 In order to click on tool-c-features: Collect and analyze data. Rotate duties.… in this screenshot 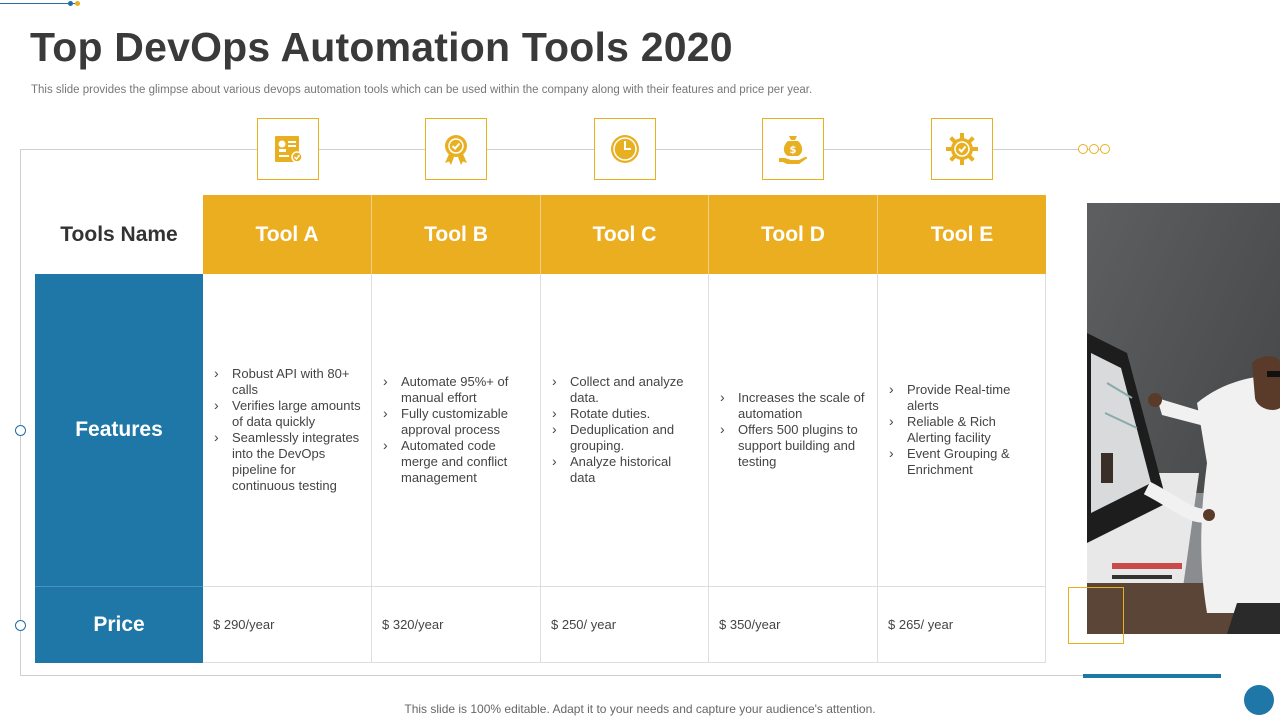, I will do `click(625, 430)`.